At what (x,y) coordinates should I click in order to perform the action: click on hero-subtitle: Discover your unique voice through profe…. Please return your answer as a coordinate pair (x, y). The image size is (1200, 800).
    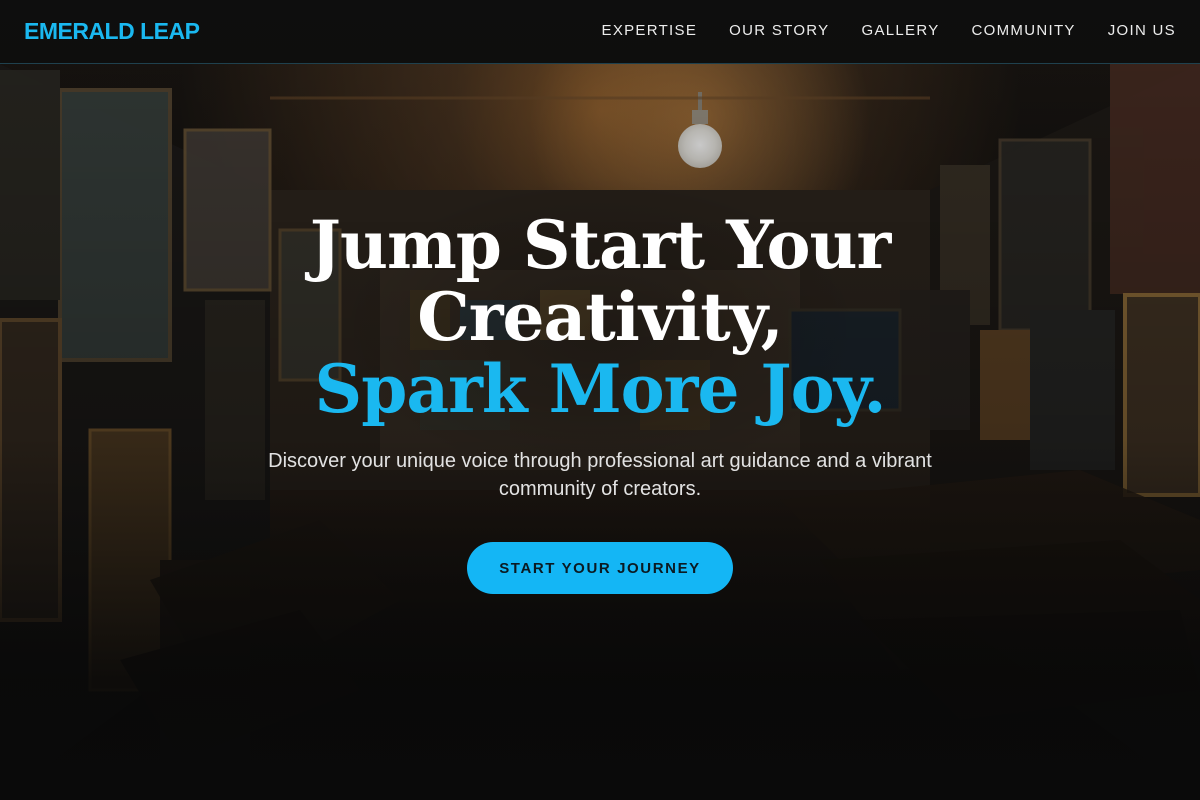
    Looking at the image, I should click on (600, 475).